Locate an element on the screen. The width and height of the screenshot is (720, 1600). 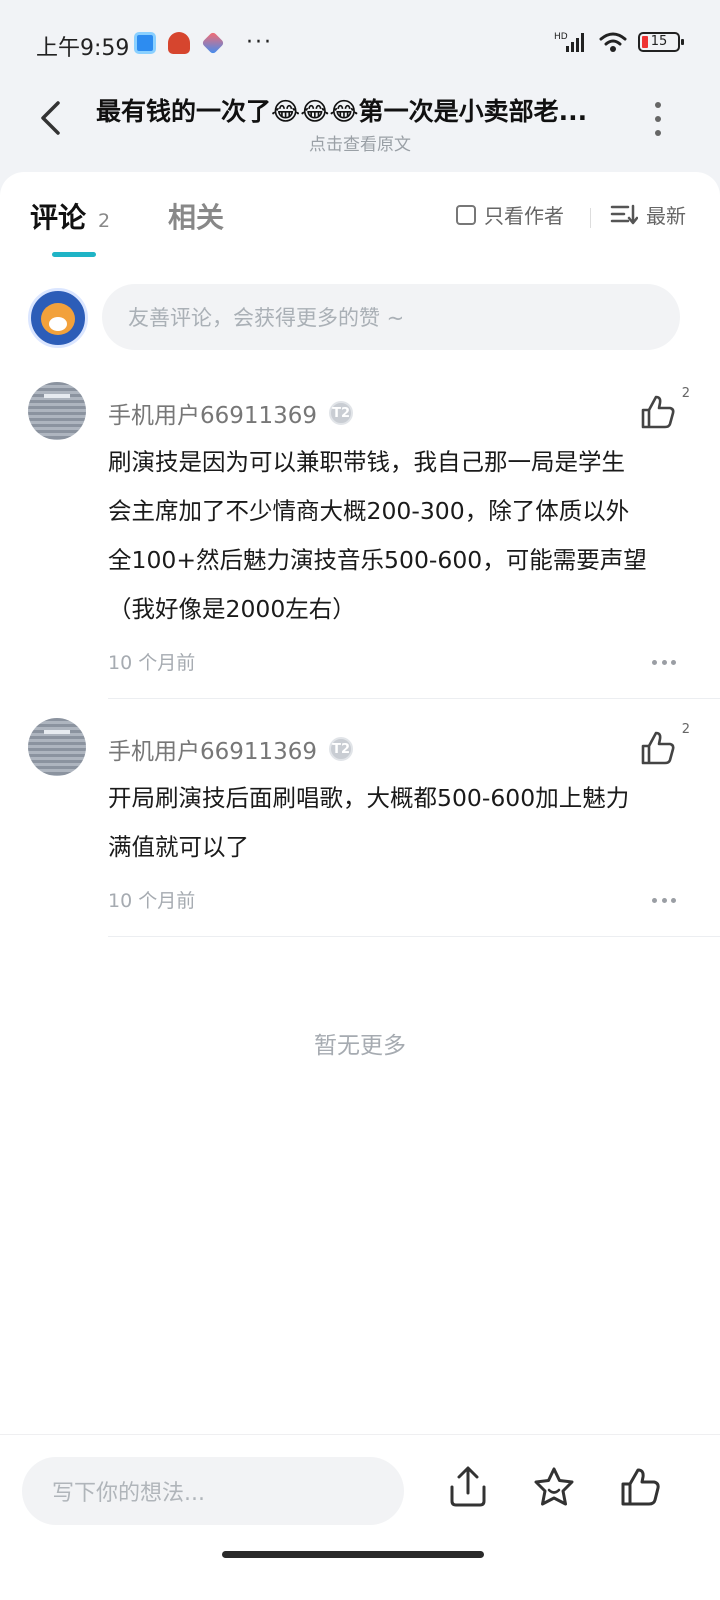
sort-button: 最新 is located at coordinates (648, 214).